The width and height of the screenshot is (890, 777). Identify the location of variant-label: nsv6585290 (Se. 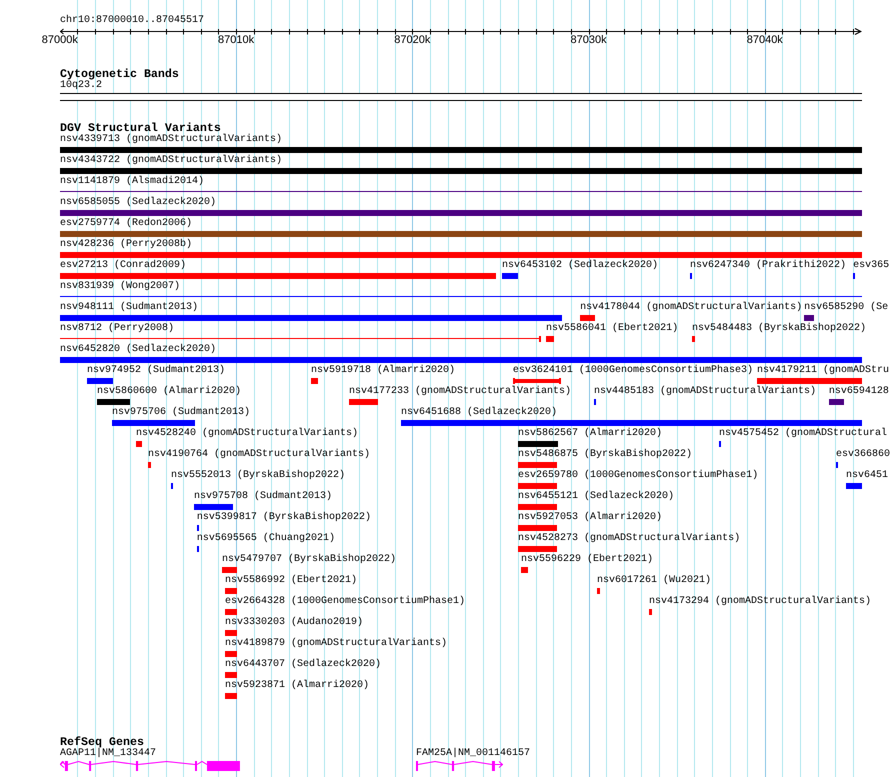
(846, 308).